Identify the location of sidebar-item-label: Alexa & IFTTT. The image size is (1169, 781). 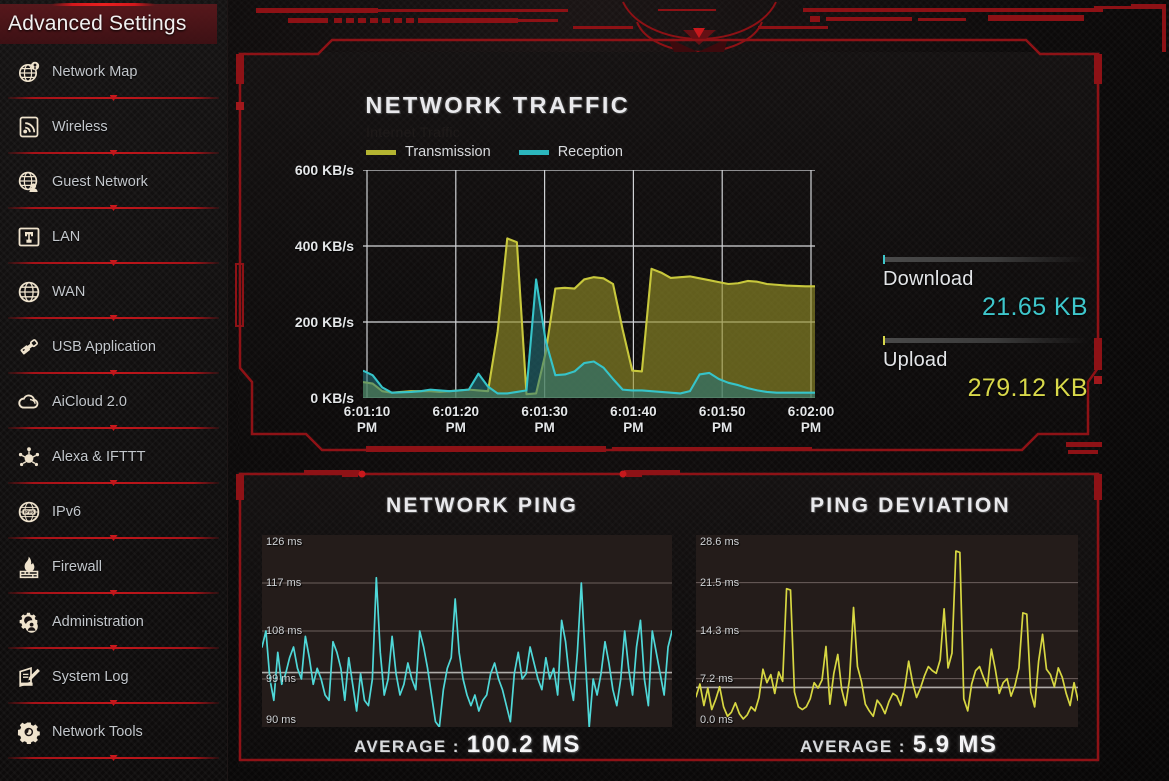
(99, 456).